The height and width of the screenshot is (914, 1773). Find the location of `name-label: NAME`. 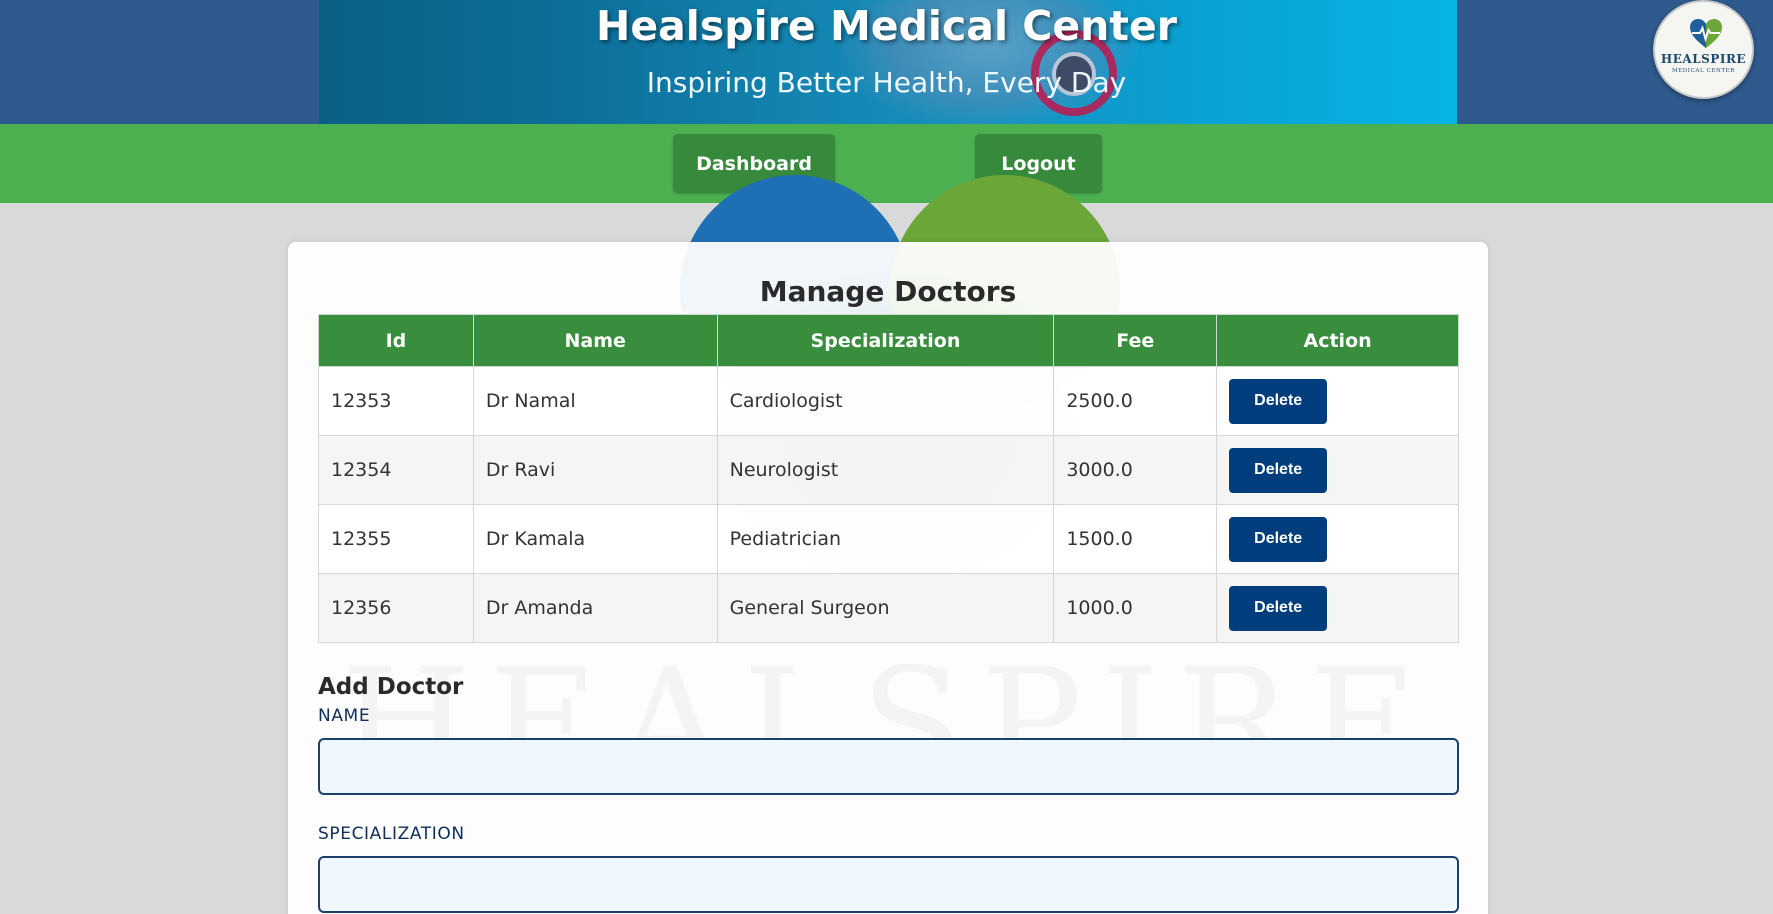

name-label: NAME is located at coordinates (344, 716).